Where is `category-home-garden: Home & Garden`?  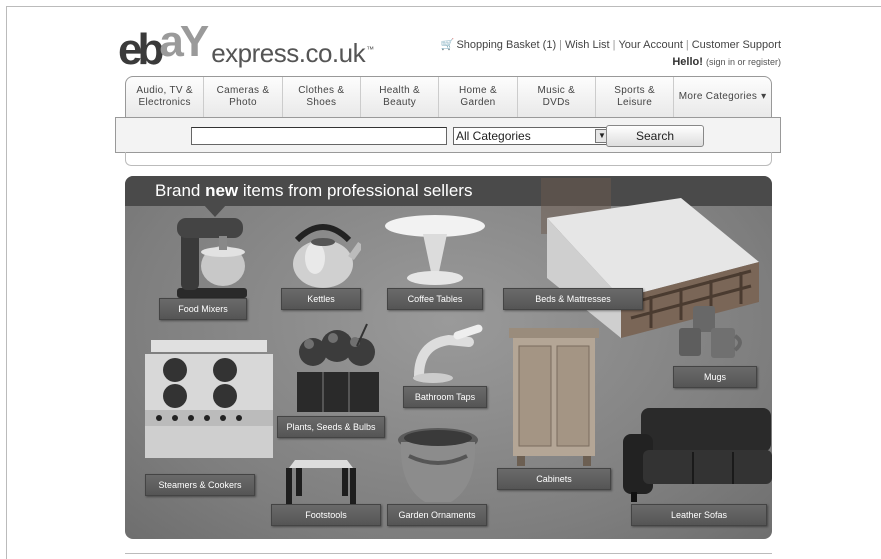
category-home-garden: Home & Garden is located at coordinates (478, 97).